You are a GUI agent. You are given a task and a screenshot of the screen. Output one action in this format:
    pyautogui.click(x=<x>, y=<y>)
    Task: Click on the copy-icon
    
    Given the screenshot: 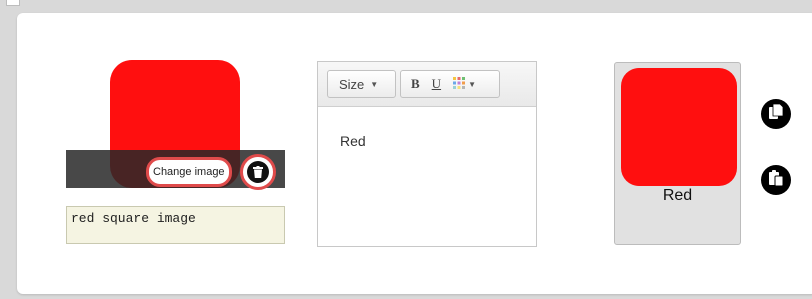 What is the action you would take?
    pyautogui.click(x=776, y=114)
    